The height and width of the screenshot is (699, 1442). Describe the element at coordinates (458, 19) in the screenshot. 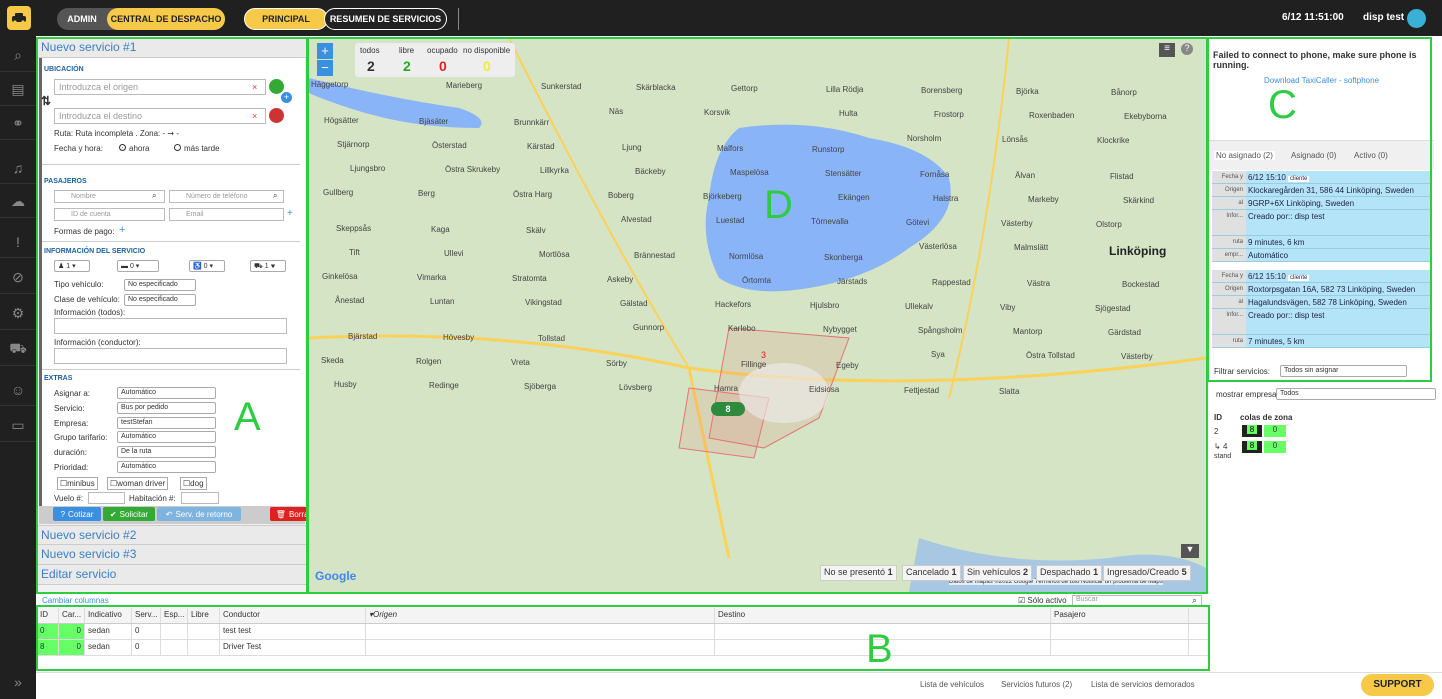

I see `divider` at that location.